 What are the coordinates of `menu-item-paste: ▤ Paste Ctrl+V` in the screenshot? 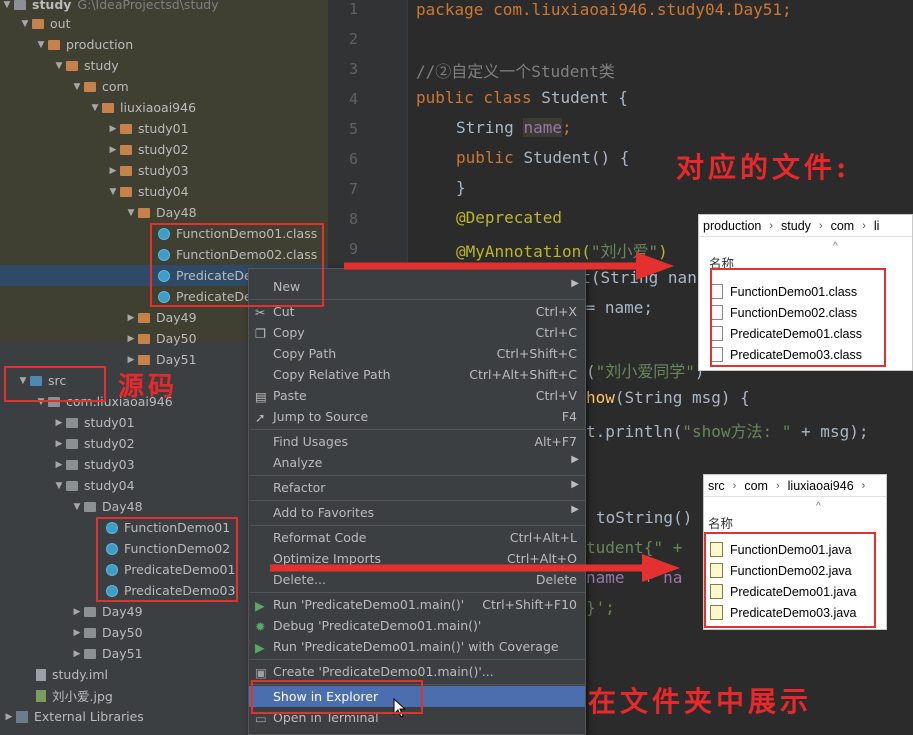 It's located at (417, 395).